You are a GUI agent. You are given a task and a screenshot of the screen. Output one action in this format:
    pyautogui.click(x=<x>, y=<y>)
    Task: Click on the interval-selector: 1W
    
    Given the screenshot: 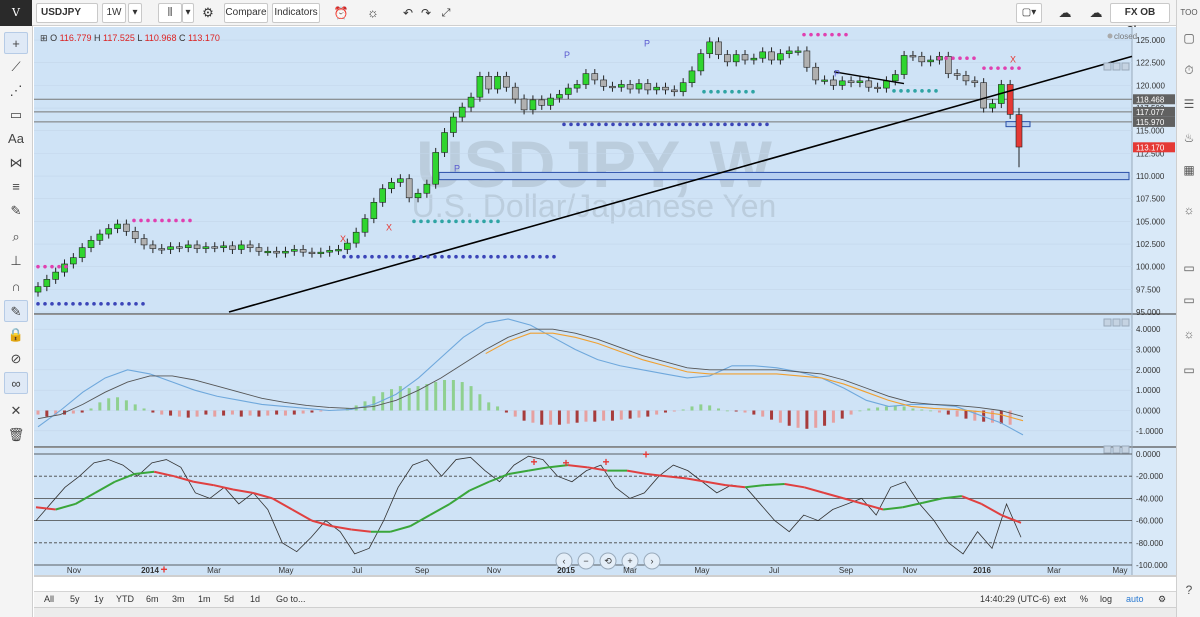 What is the action you would take?
    pyautogui.click(x=114, y=13)
    